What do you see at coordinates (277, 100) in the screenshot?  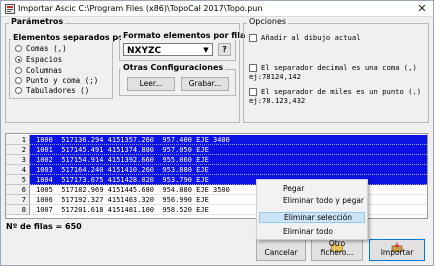 I see `option-example: ej:78.123,432` at bounding box center [277, 100].